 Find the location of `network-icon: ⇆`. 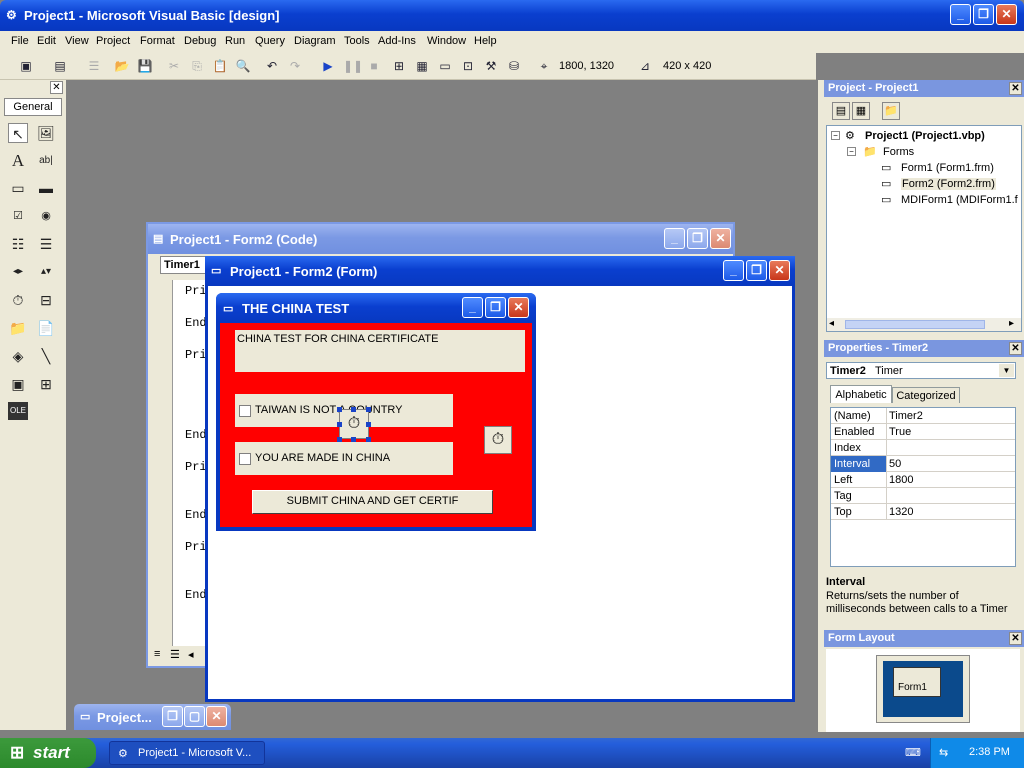

network-icon: ⇆ is located at coordinates (943, 752).